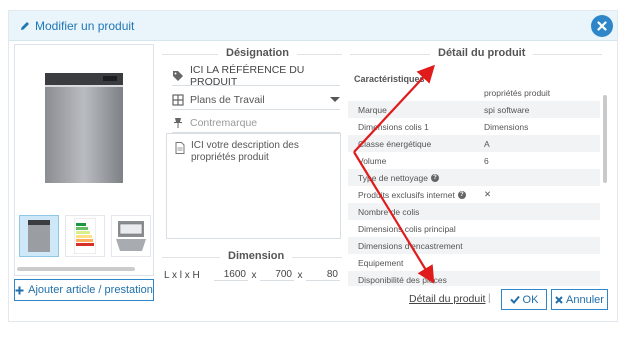 This screenshot has width=630, height=339. I want to click on table-row: Disponibilité des pièces, so click(474, 278).